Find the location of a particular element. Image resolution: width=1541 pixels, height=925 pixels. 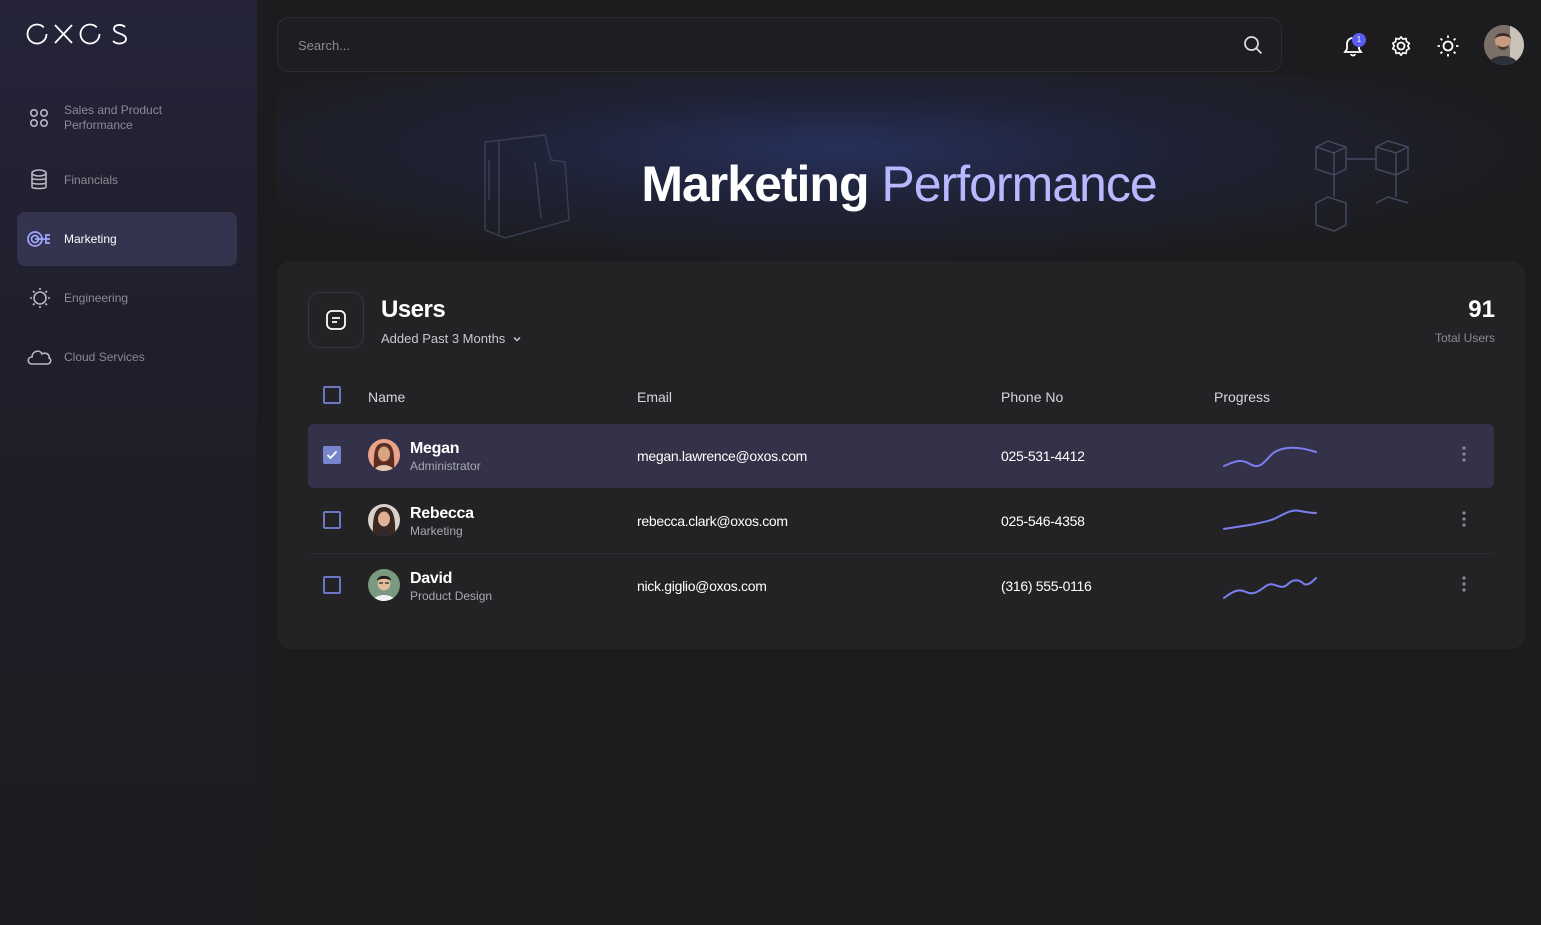

chevron-down-icon is located at coordinates (517, 339).